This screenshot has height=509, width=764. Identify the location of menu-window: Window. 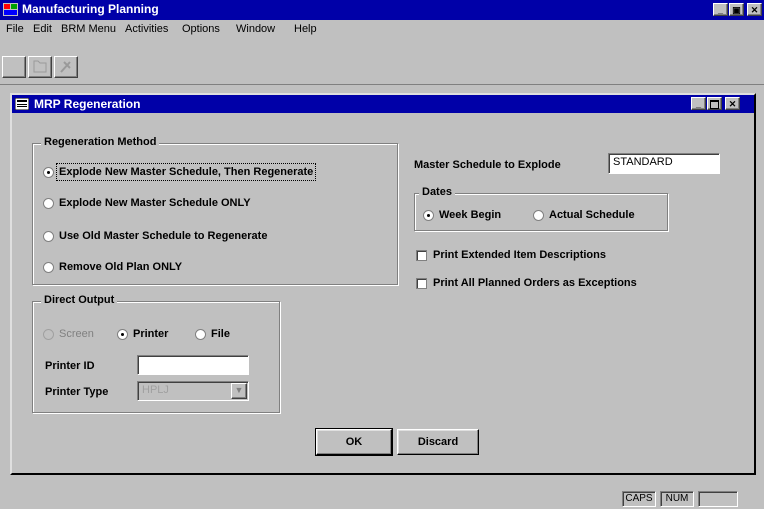
(255, 29).